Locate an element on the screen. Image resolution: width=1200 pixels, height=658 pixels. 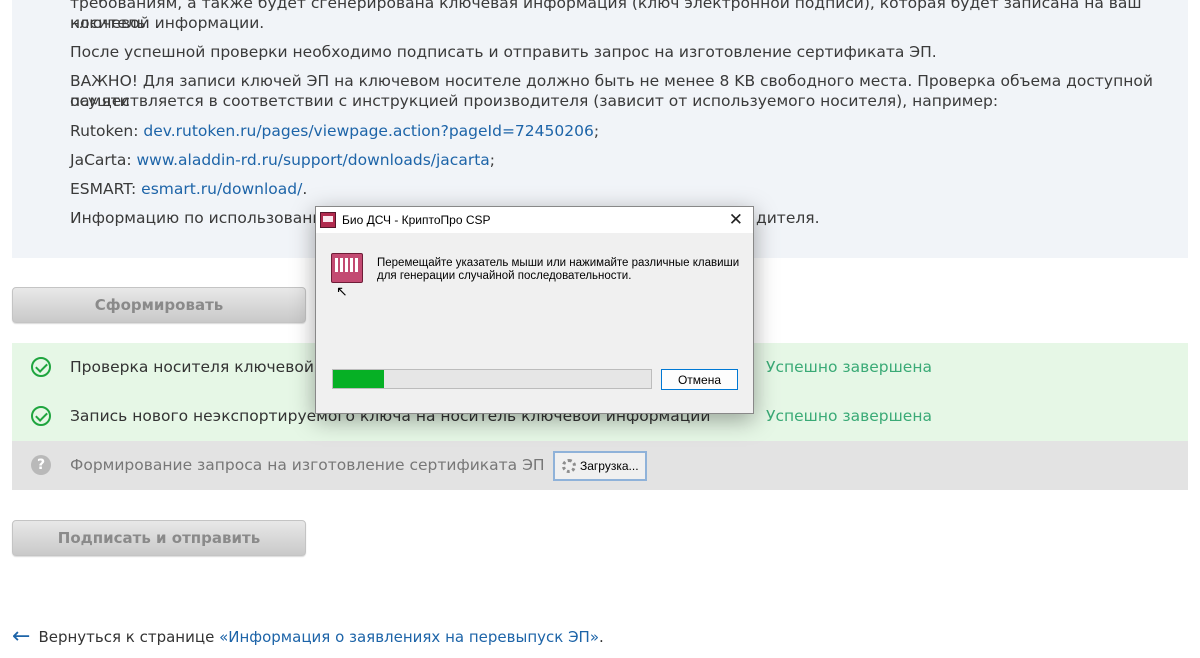
progress-fill is located at coordinates (358, 379).